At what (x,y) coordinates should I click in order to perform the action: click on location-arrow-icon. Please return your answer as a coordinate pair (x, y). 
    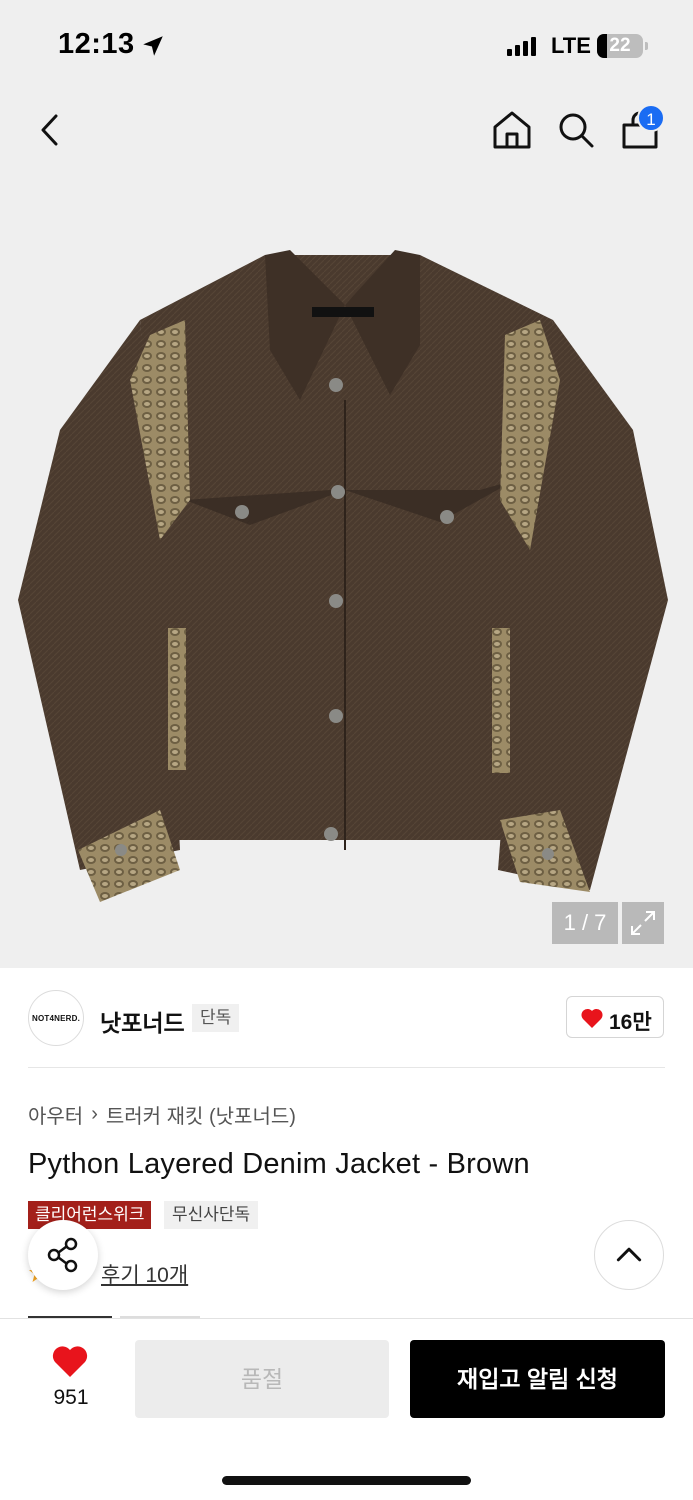
    Looking at the image, I should click on (153, 46).